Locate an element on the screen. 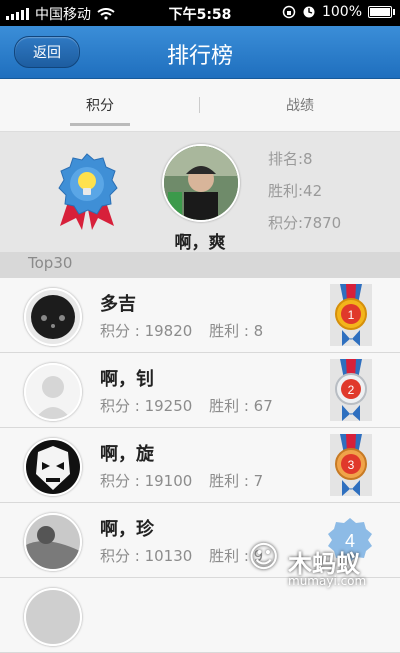 Image resolution: width=400 pixels, height=653 pixels. my-wins: 胜利:42 is located at coordinates (295, 191).